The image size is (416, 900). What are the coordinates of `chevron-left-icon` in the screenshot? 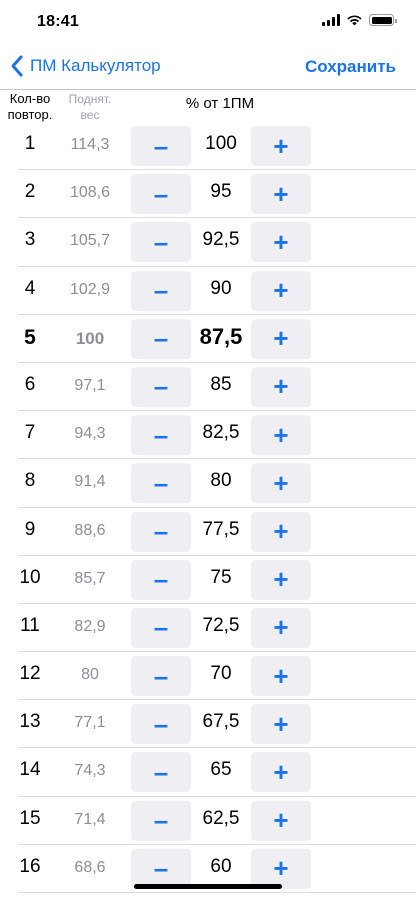 It's located at (17, 66).